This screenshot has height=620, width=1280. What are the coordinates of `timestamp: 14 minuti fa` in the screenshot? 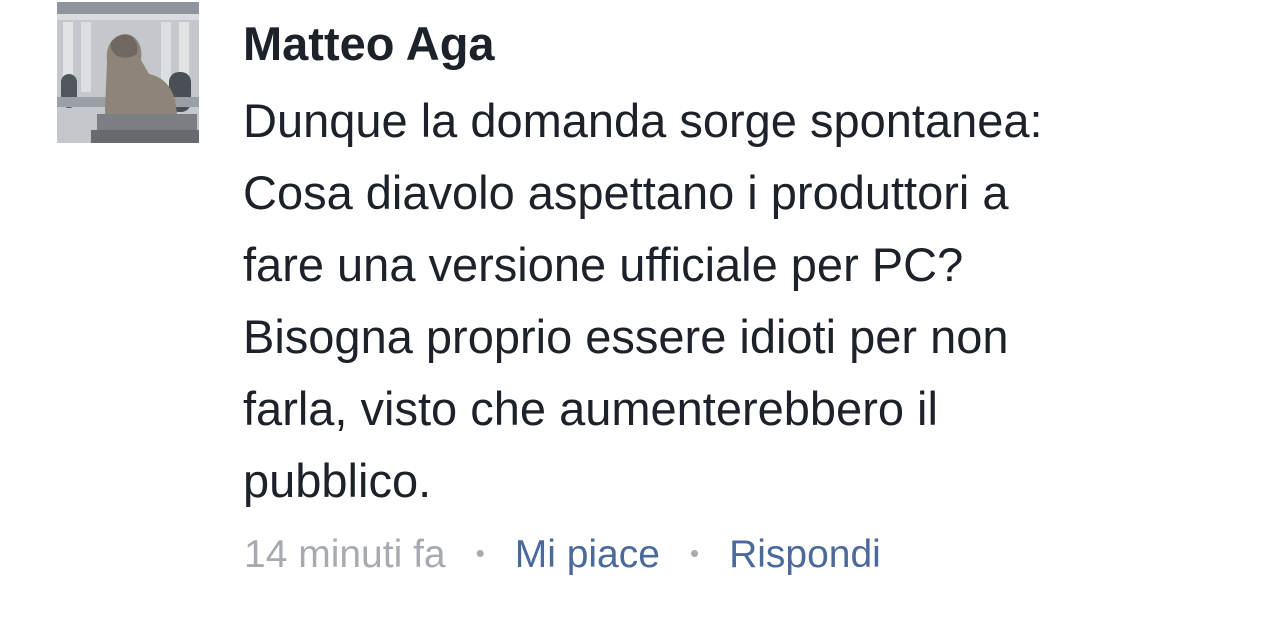 It's located at (345, 554).